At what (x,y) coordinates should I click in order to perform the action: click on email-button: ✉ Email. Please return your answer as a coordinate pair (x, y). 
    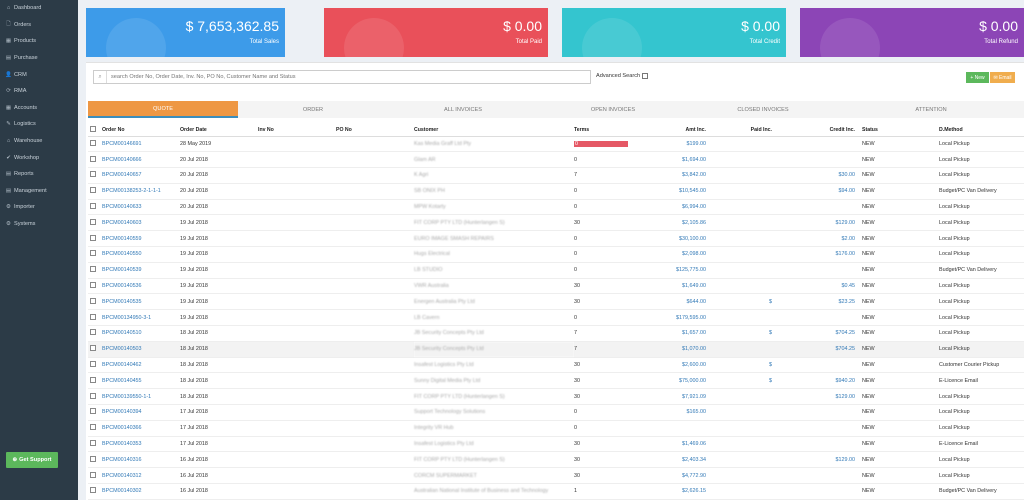
    Looking at the image, I should click on (1002, 77).